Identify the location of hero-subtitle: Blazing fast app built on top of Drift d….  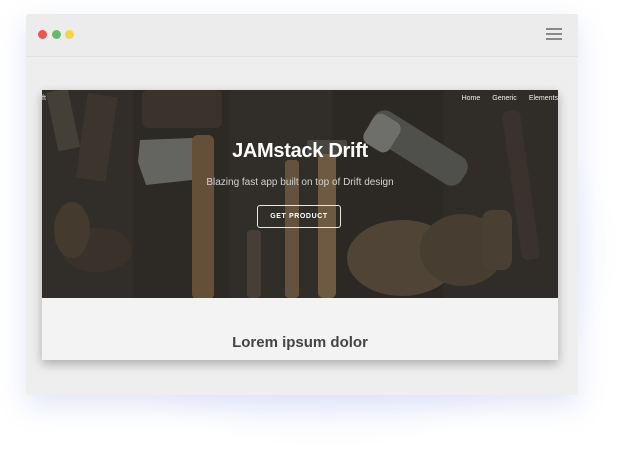
(300, 182).